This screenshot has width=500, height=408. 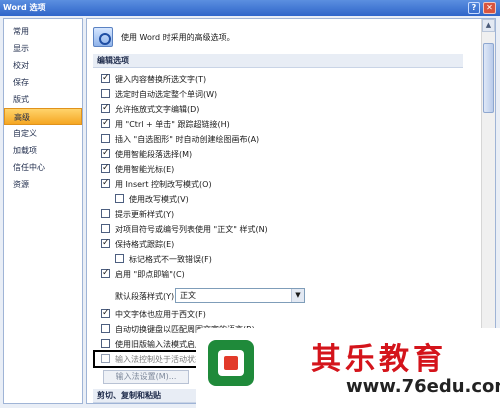 What do you see at coordinates (489, 8) in the screenshot?
I see `close-button: ✕` at bounding box center [489, 8].